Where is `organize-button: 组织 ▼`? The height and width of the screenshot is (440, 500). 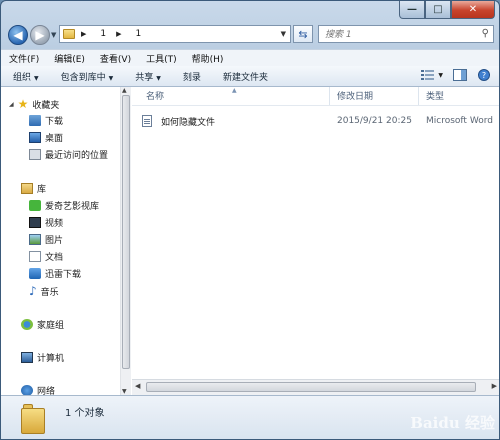
organize-button: 组织 ▼ is located at coordinates (26, 76).